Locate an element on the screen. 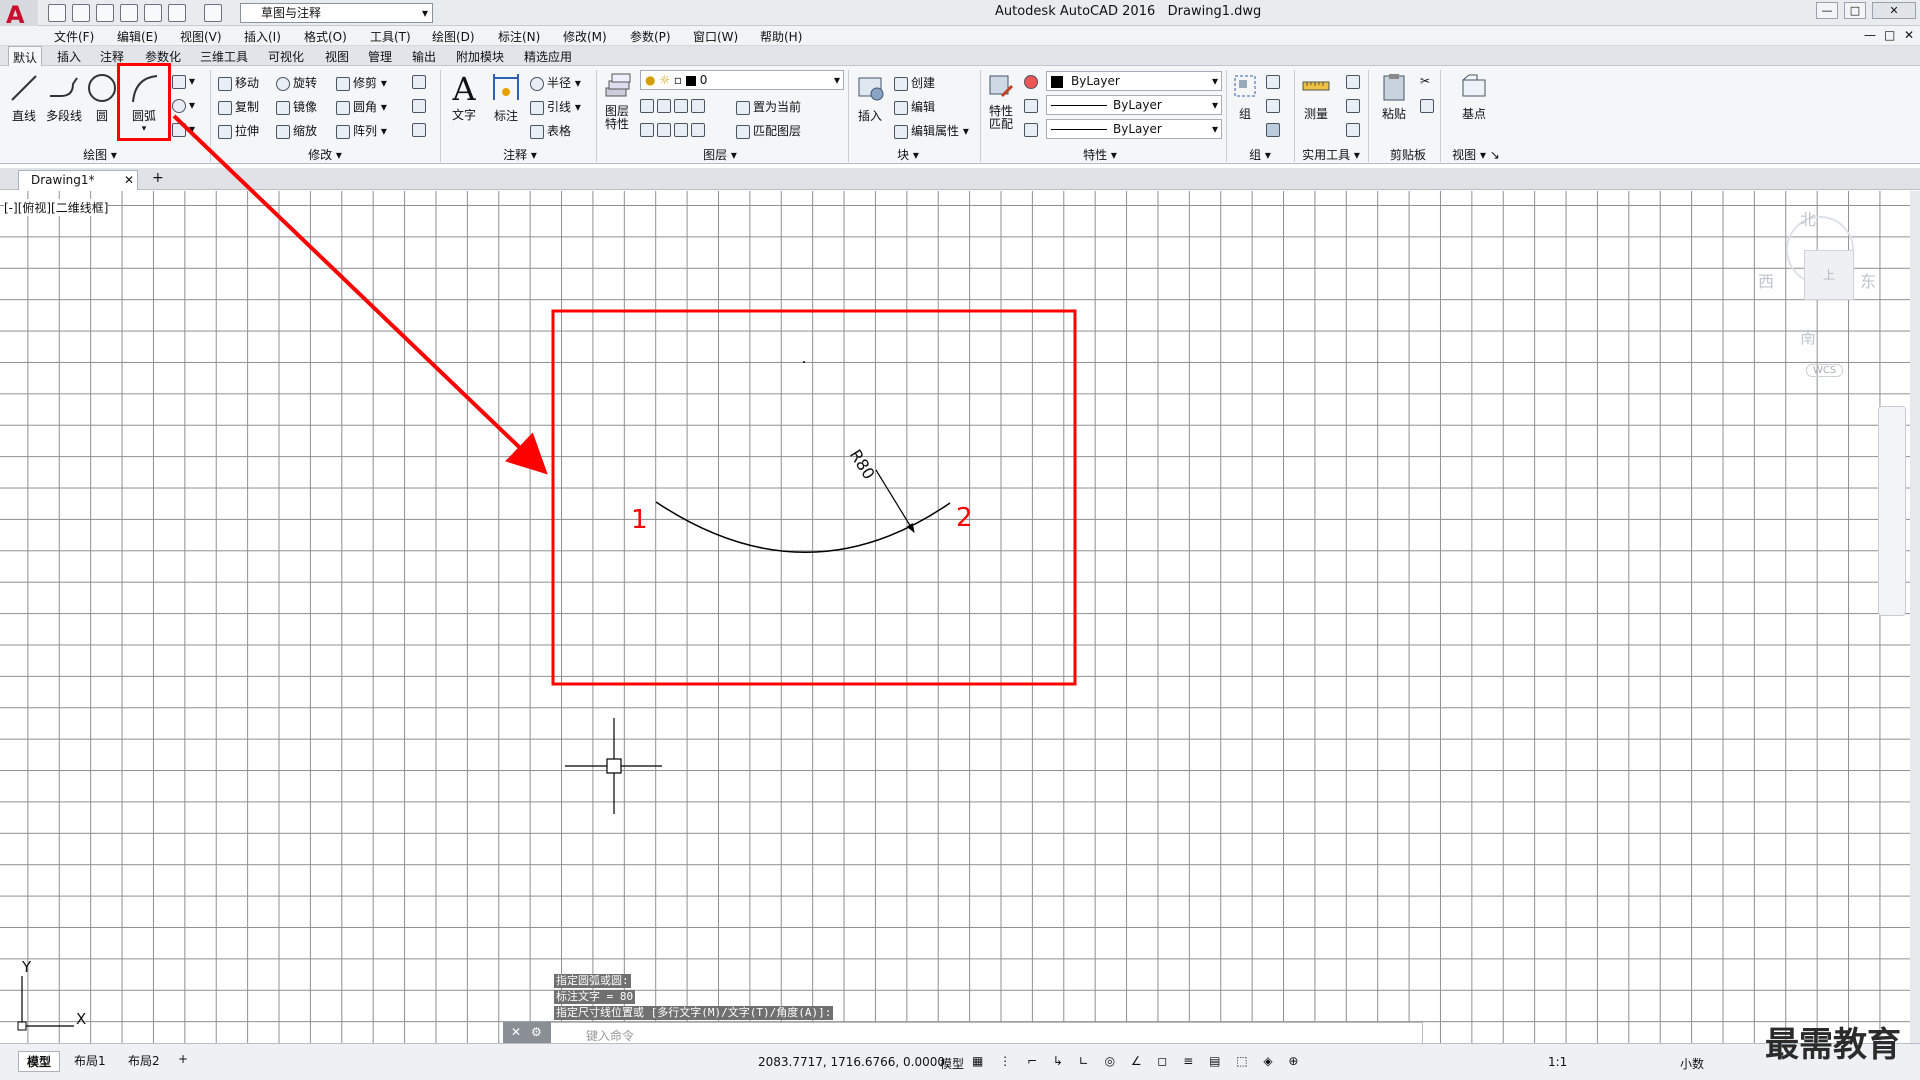  compass-north: 北 is located at coordinates (1808, 218).